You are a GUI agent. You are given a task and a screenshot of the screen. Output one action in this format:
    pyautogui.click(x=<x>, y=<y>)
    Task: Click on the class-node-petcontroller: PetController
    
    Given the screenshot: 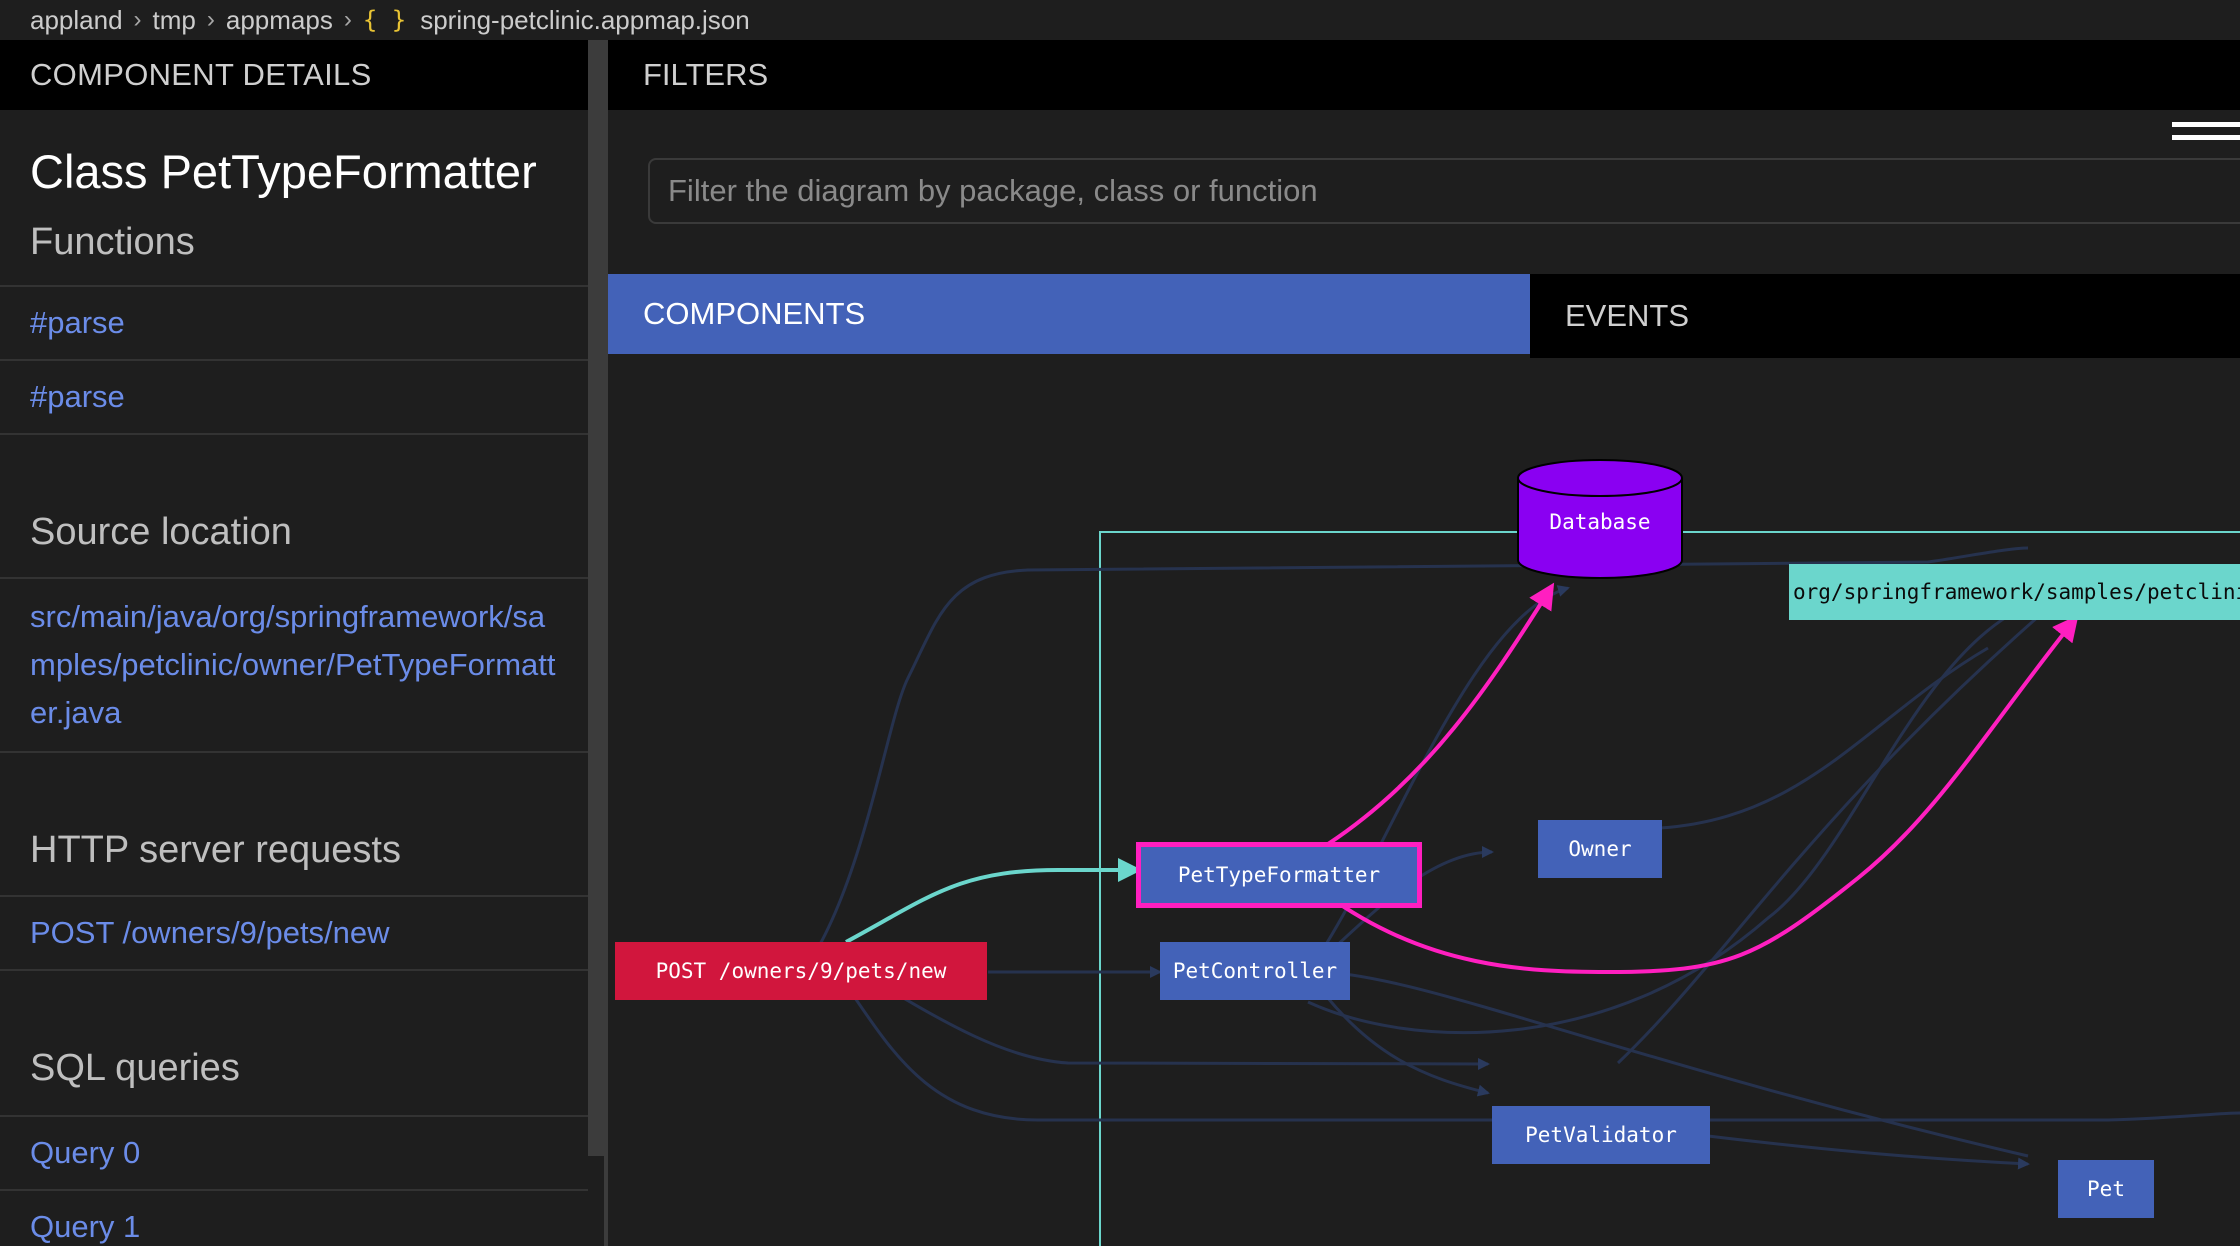 What is the action you would take?
    pyautogui.click(x=1255, y=971)
    